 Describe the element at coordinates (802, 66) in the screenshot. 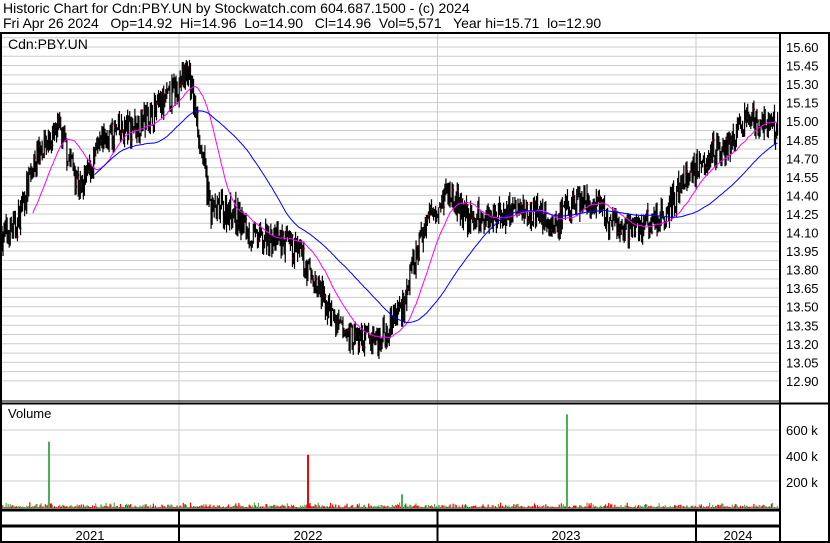

I see `price-tick-label: 15.45` at that location.